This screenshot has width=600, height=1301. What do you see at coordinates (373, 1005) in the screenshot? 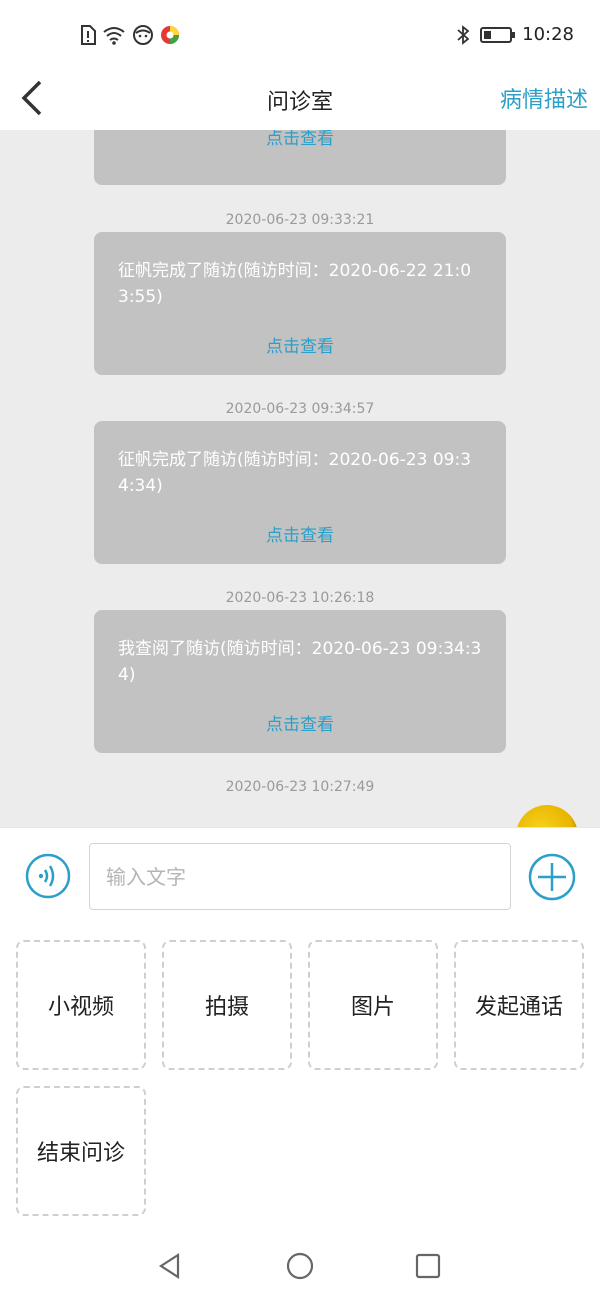
I see `picture-button: 图片` at bounding box center [373, 1005].